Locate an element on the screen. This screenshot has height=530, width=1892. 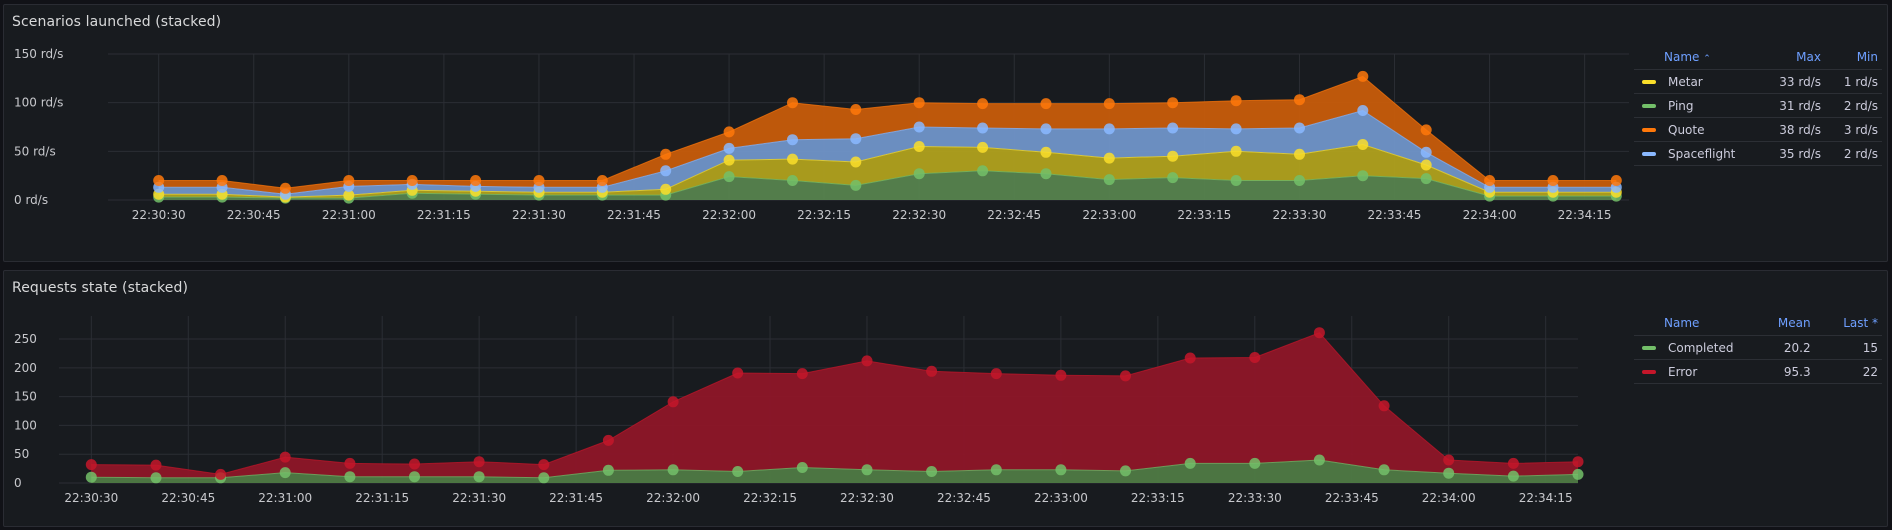
legend-mean-value: 20.2 is located at coordinates (1776, 347).